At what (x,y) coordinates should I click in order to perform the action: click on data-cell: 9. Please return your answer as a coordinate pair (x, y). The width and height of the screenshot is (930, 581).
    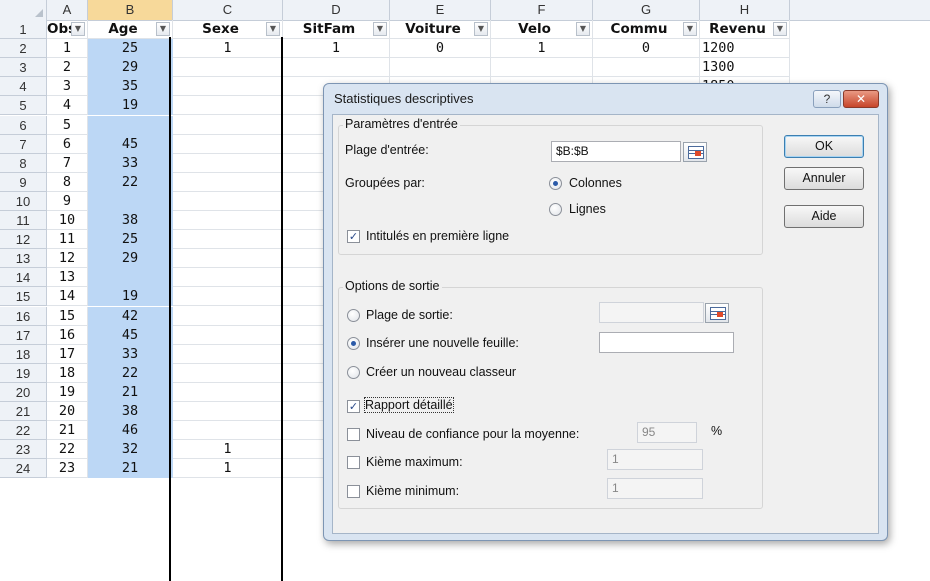
    Looking at the image, I should click on (67, 201).